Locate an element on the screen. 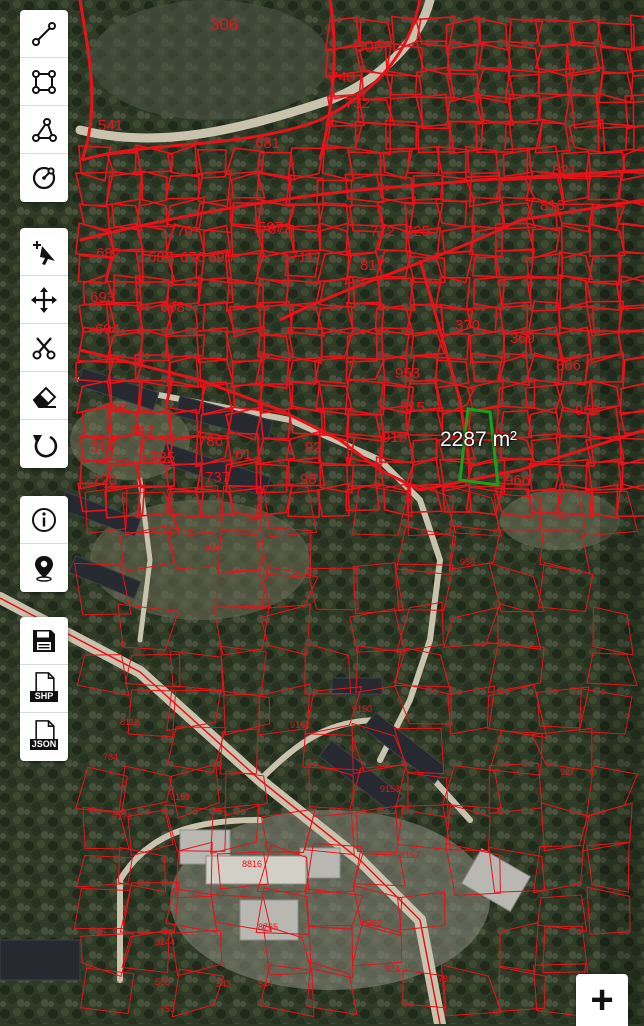 This screenshot has width=644, height=1026. parcel-label: 9150 is located at coordinates (362, 709).